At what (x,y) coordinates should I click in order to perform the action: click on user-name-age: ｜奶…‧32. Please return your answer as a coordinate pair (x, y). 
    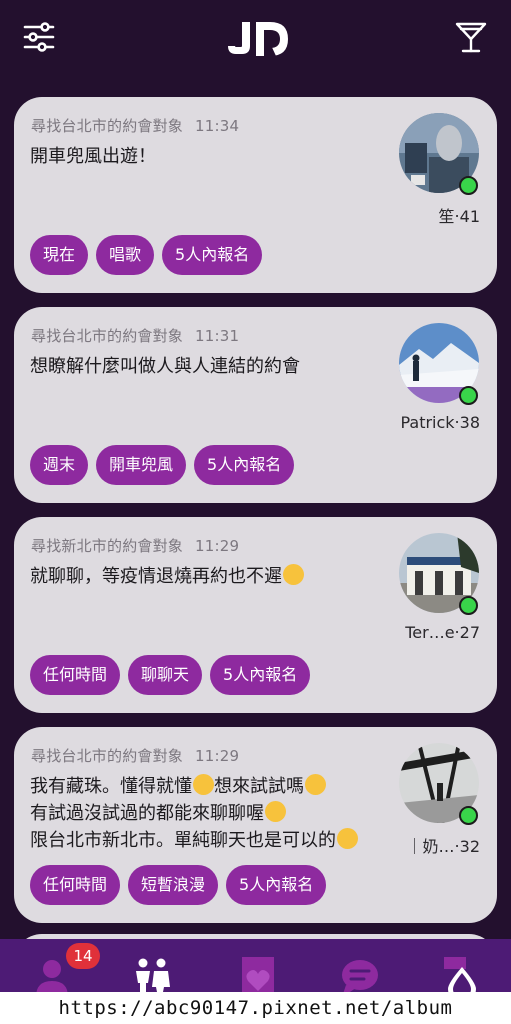
    Looking at the image, I should click on (443, 846).